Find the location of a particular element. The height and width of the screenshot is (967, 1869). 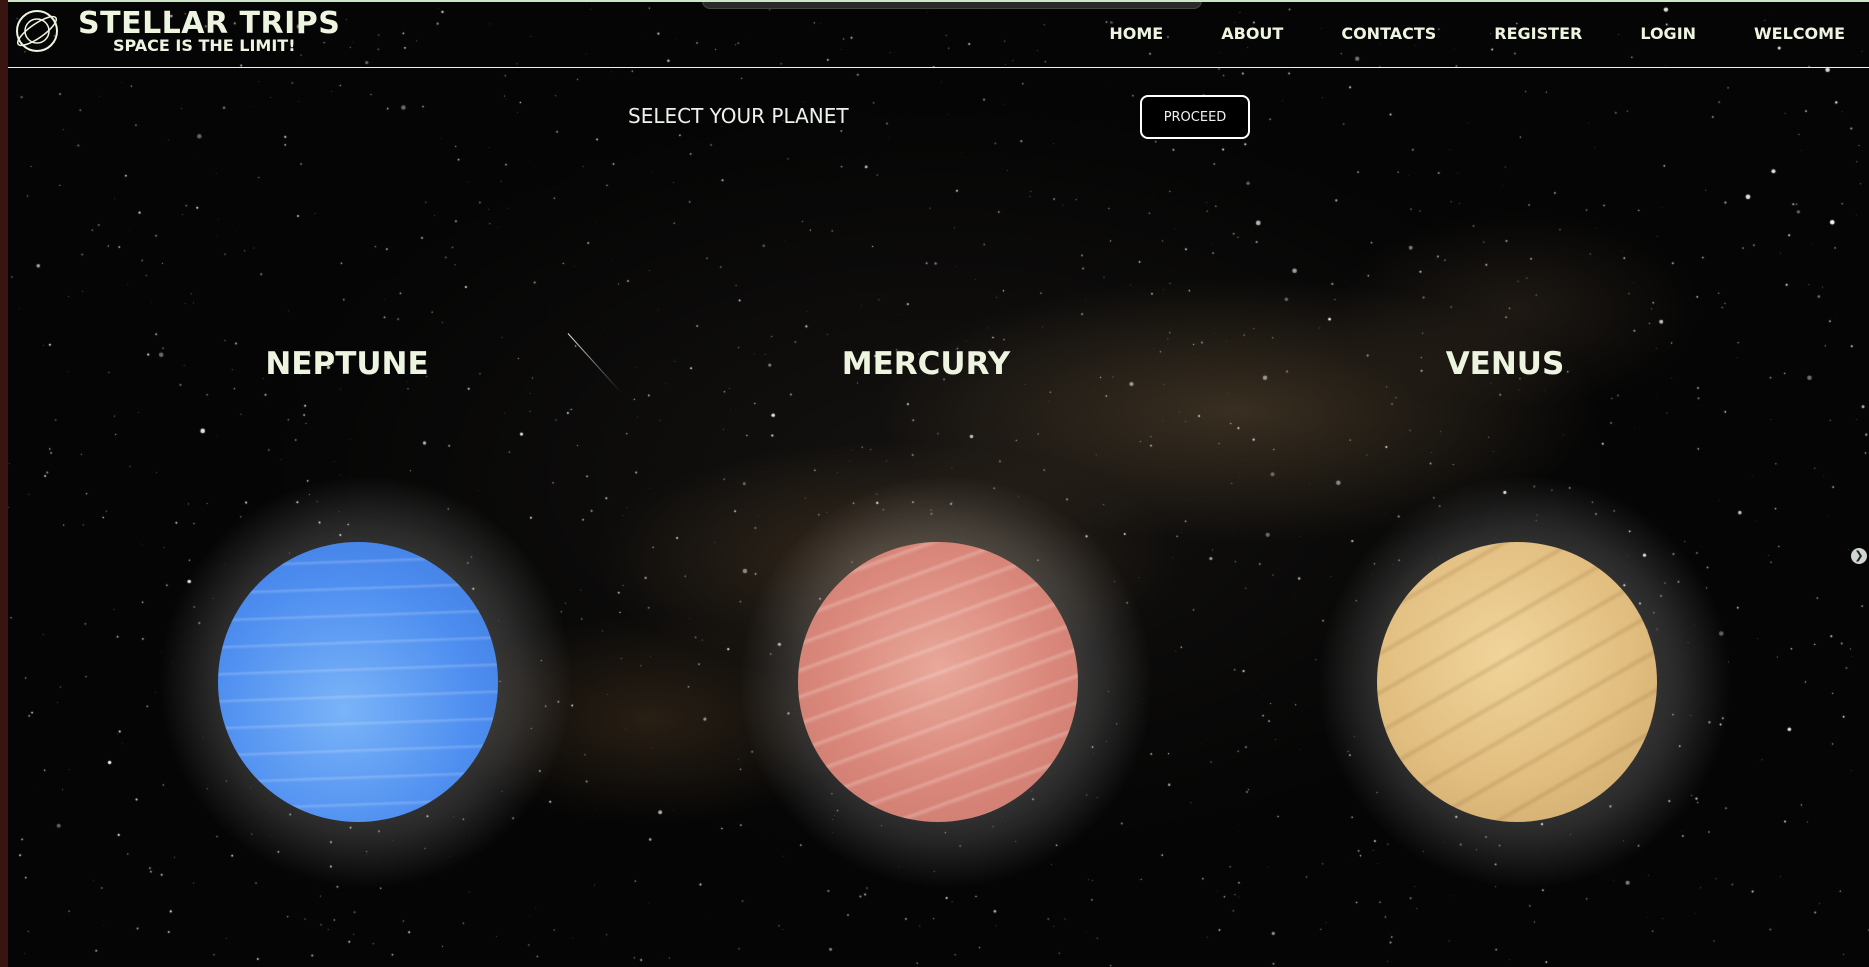

nav-register-link: REGISTER is located at coordinates (1538, 33).